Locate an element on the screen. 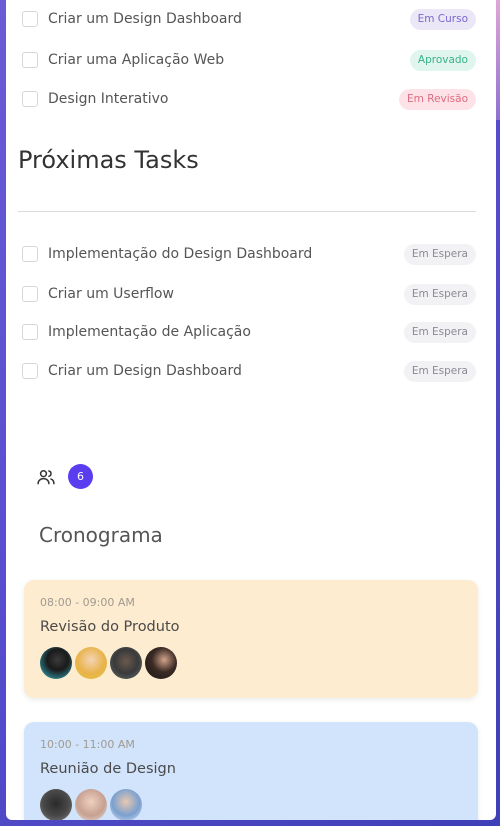  status-badge: Aprovado is located at coordinates (442, 60).